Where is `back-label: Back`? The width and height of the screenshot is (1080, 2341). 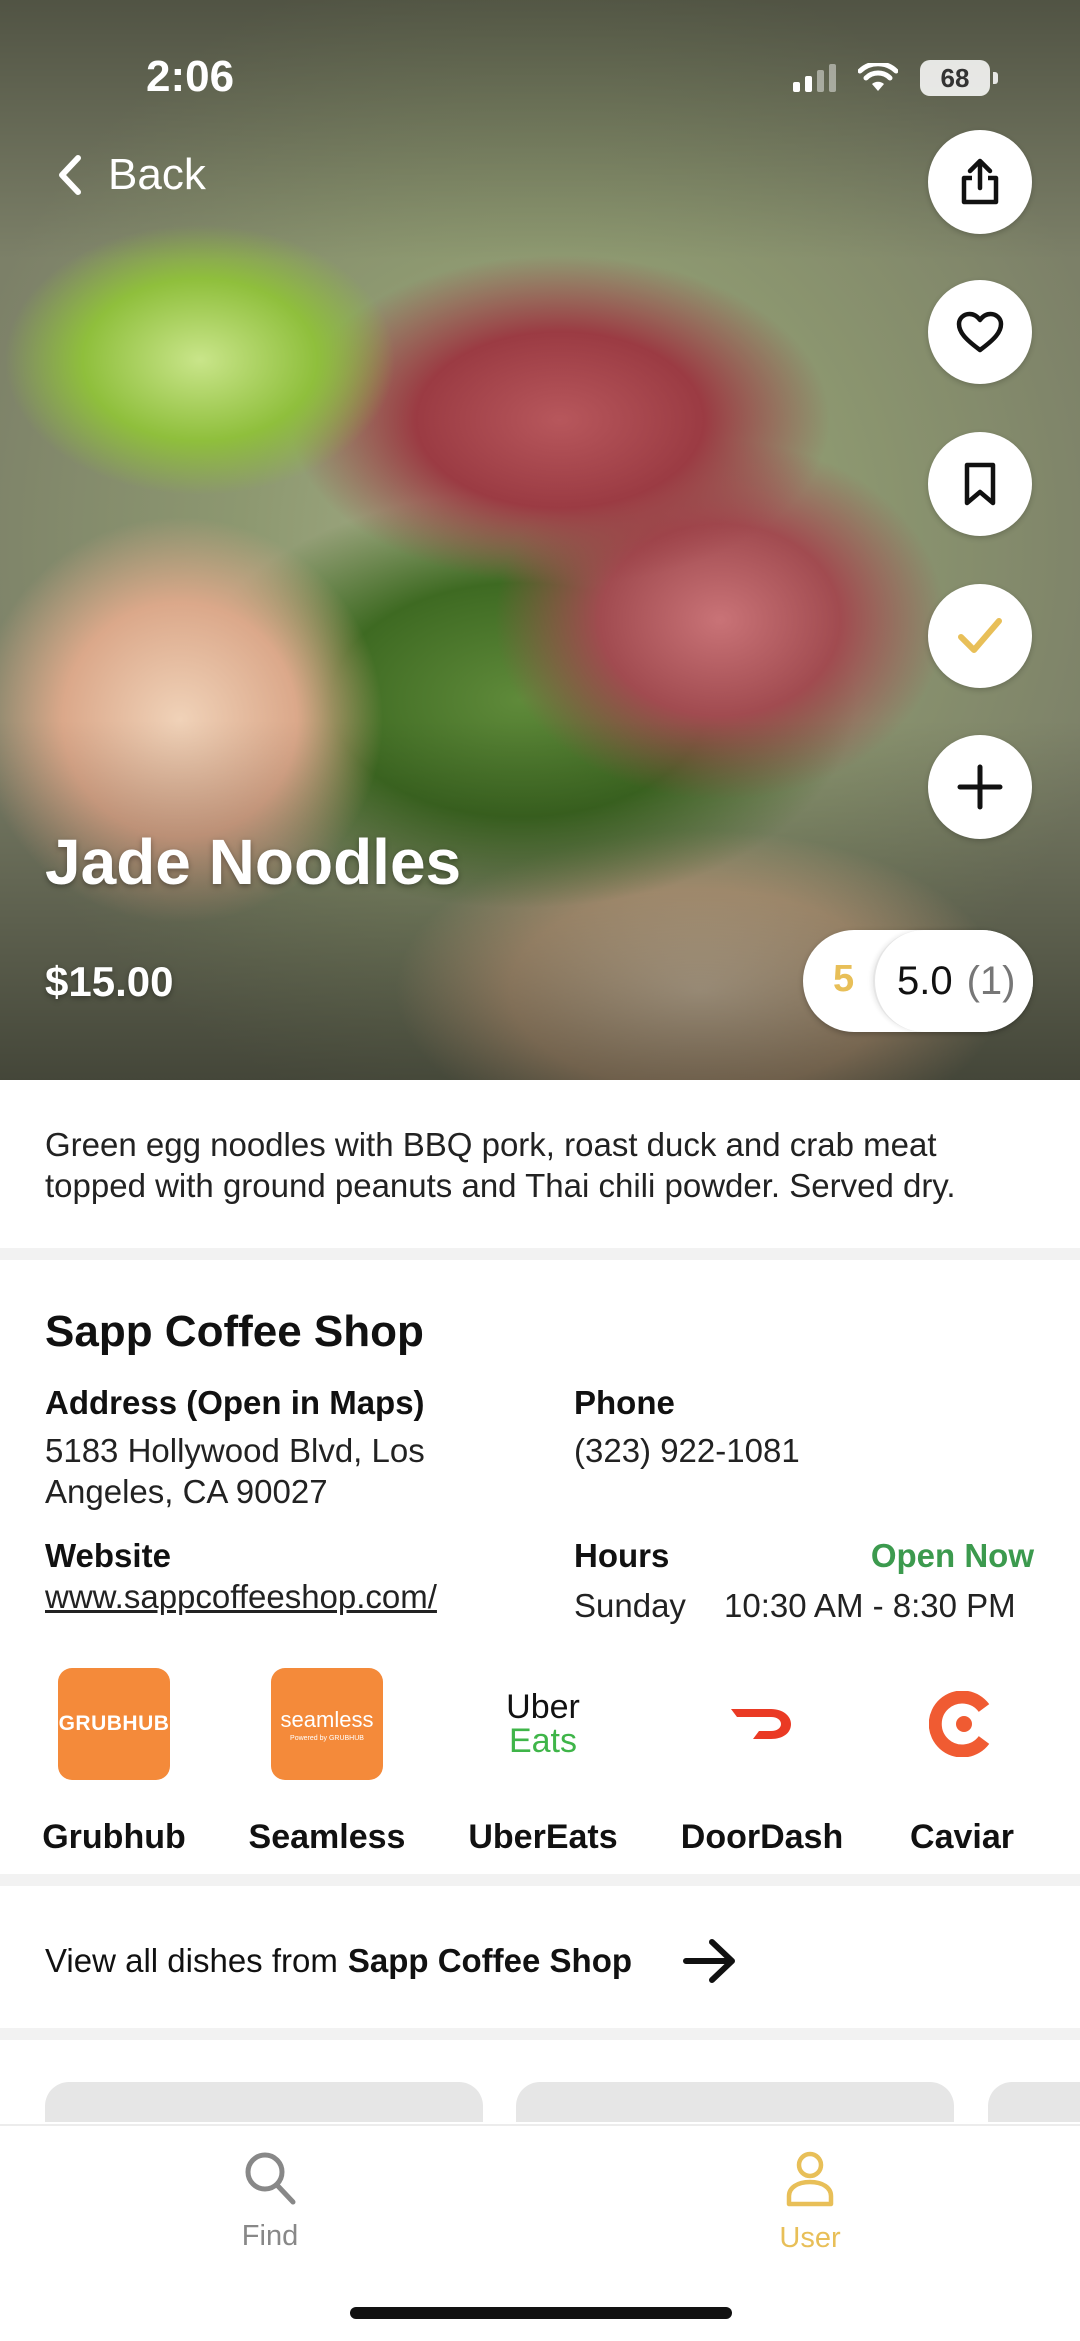
back-label: Back is located at coordinates (157, 174).